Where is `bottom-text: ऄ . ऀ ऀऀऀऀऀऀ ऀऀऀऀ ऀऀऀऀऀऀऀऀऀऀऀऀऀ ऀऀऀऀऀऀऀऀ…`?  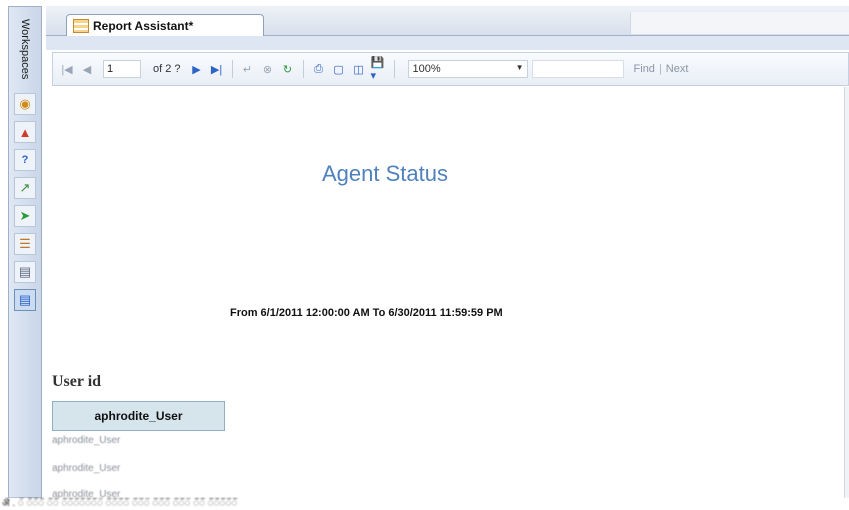 bottom-text: ऄ . ऀ ऀऀऀऀऀऀ ऀऀऀऀ ऀऀऀऀऀऀऀऀऀऀऀऀऀ ऀऀऀऀऀऀऀऀ… is located at coordinates (424, 504).